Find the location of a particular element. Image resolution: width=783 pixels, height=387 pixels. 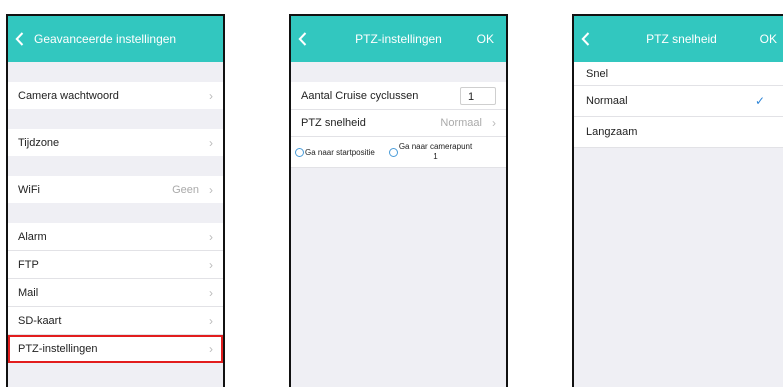

speed-option-normal: Normaal ✓ is located at coordinates (678, 101).